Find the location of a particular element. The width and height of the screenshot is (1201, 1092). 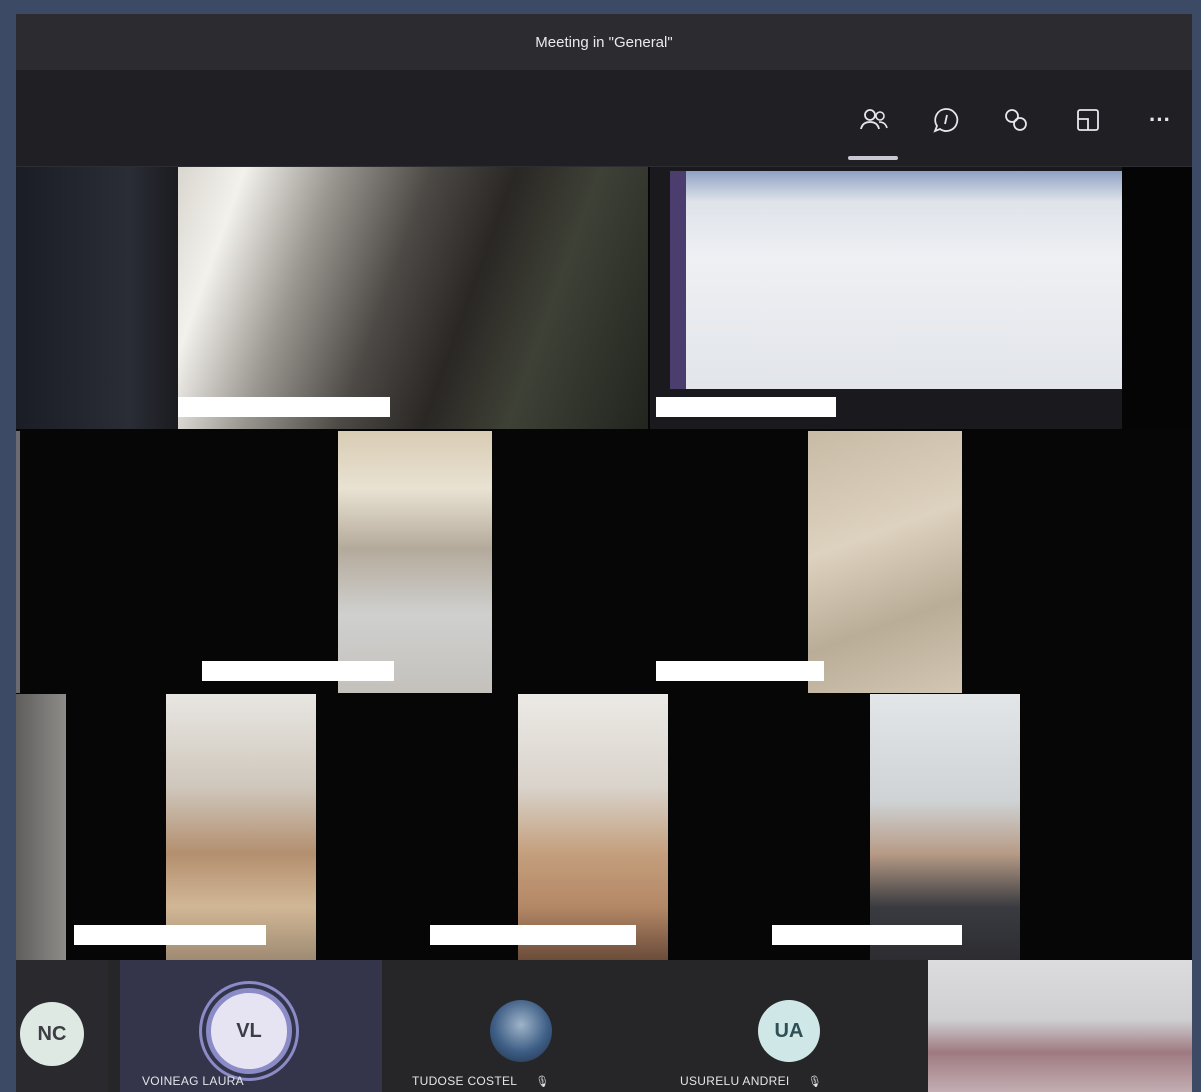

more-options-icon: ··· is located at coordinates (1160, 119).